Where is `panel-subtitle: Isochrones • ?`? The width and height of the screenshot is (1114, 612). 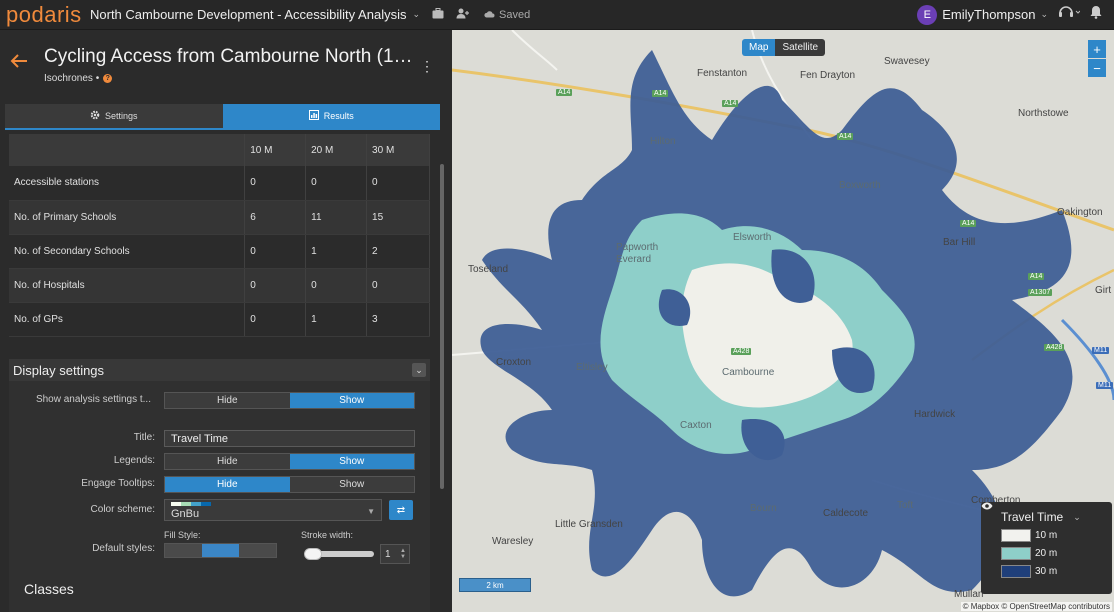 panel-subtitle: Isochrones • ? is located at coordinates (78, 78).